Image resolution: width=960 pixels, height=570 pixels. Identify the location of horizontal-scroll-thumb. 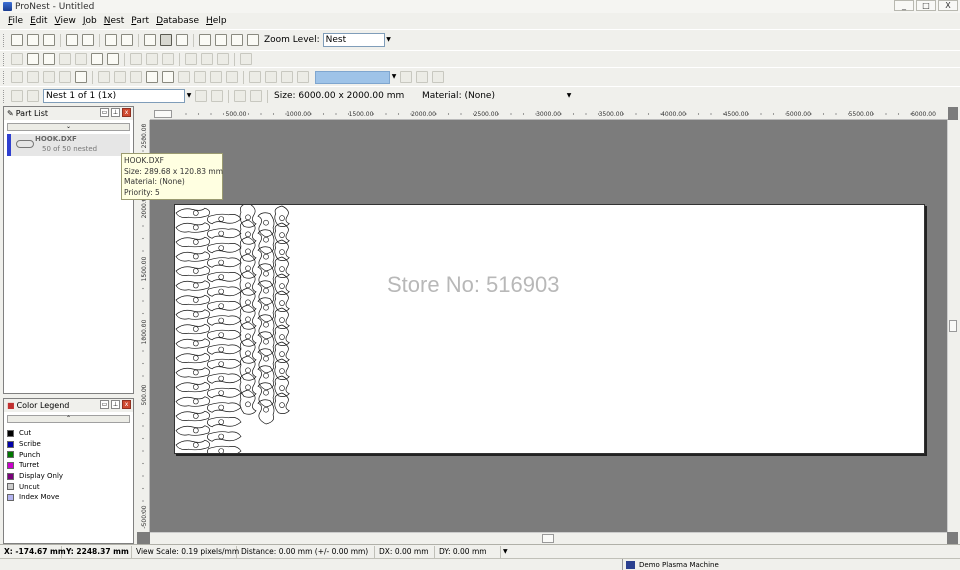
(548, 538).